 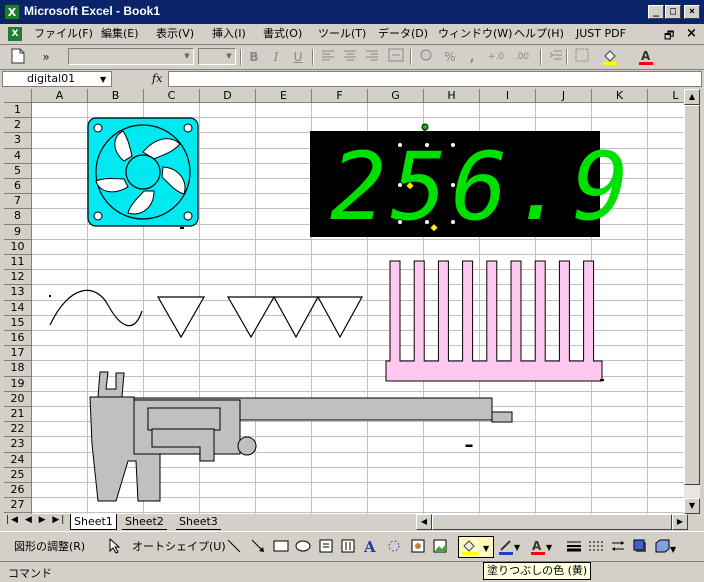 What do you see at coordinates (49, 547) in the screenshot?
I see `draw-menu-button: 図形の調整(R)` at bounding box center [49, 547].